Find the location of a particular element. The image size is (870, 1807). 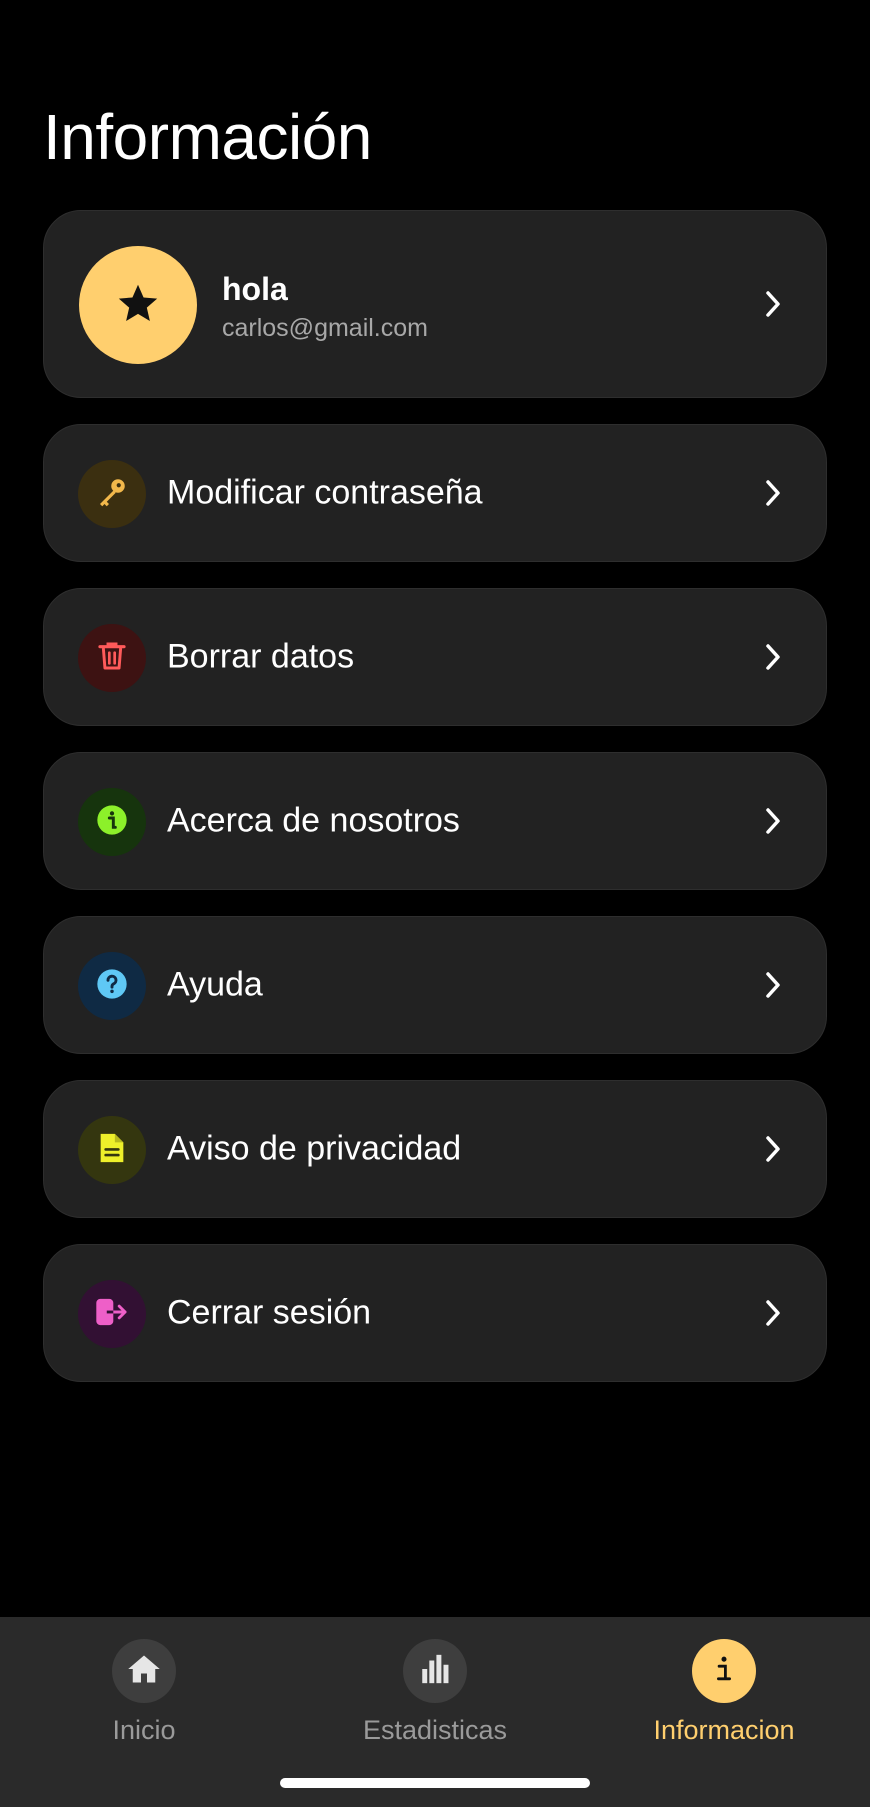

star-icon is located at coordinates (138, 305).